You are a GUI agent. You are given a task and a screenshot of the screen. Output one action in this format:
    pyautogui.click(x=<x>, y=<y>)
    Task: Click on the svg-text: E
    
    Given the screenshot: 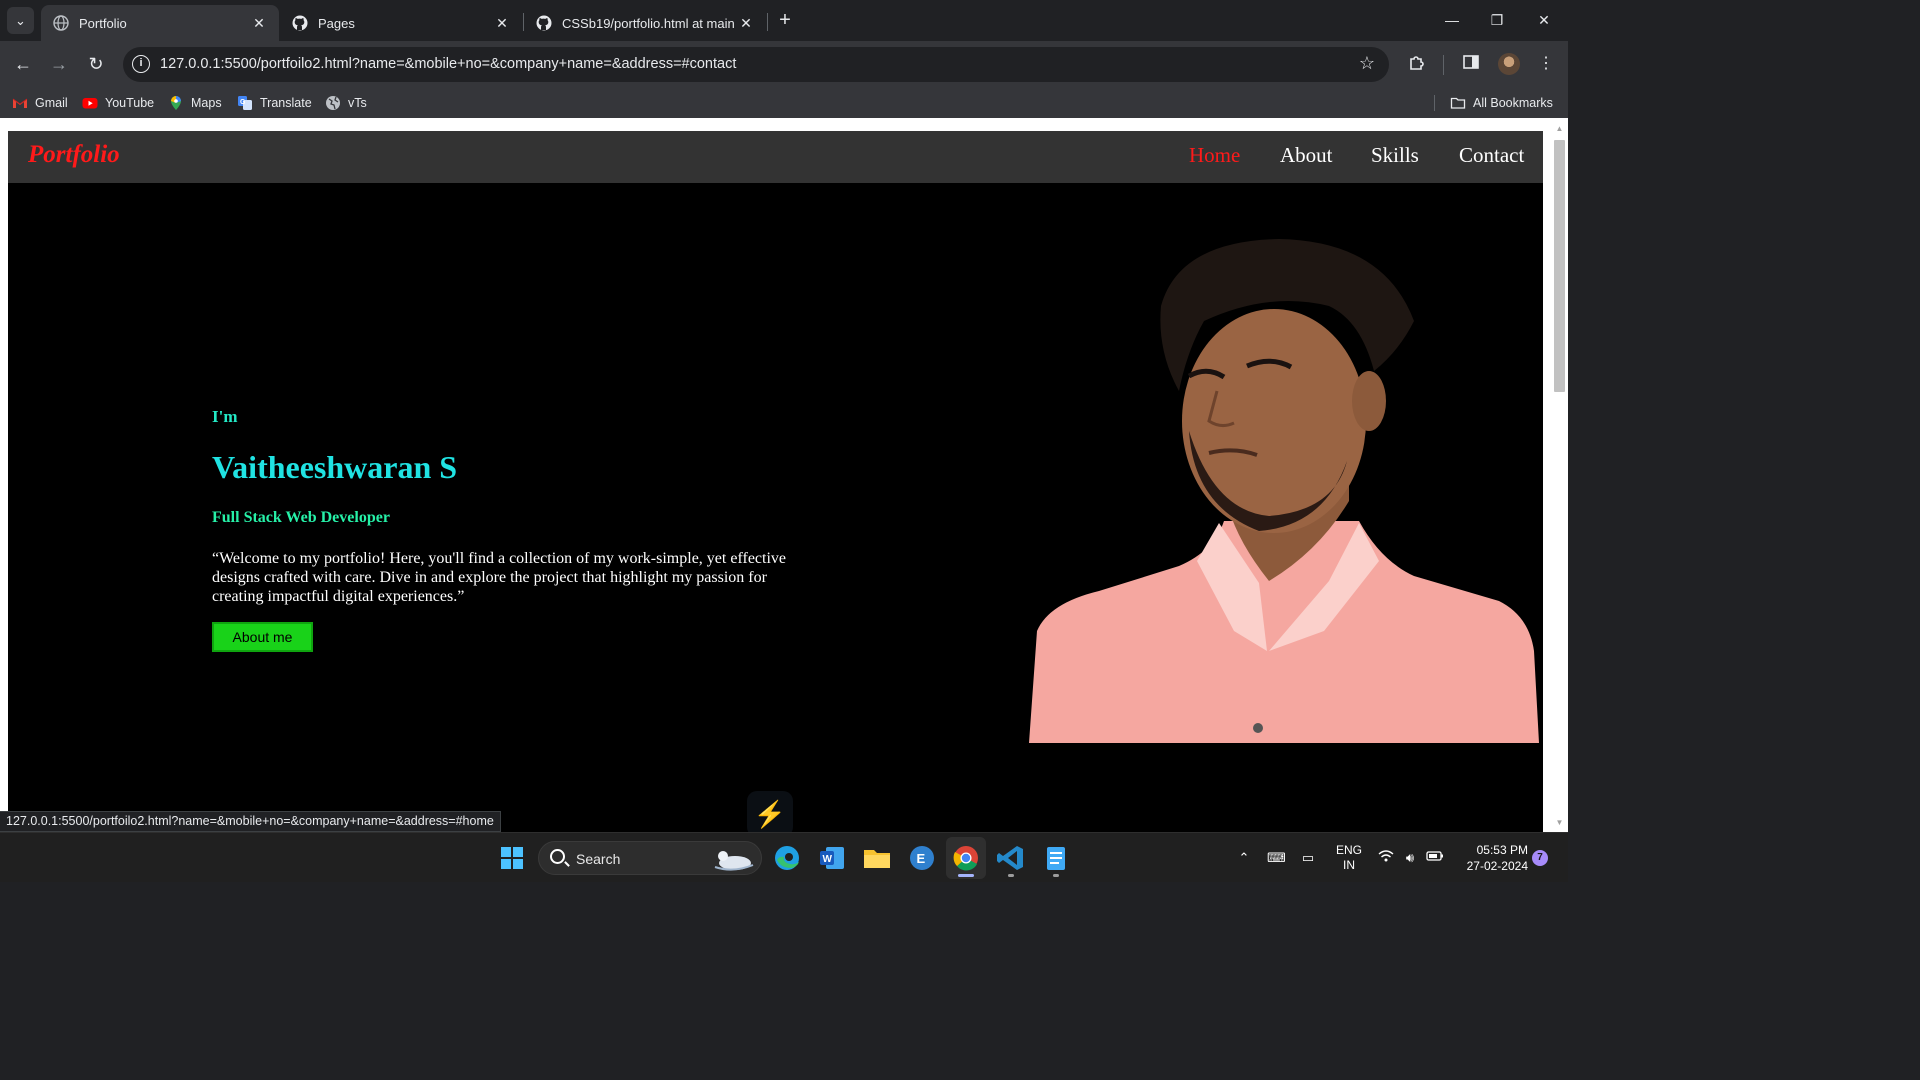 What is the action you would take?
    pyautogui.click(x=921, y=858)
    